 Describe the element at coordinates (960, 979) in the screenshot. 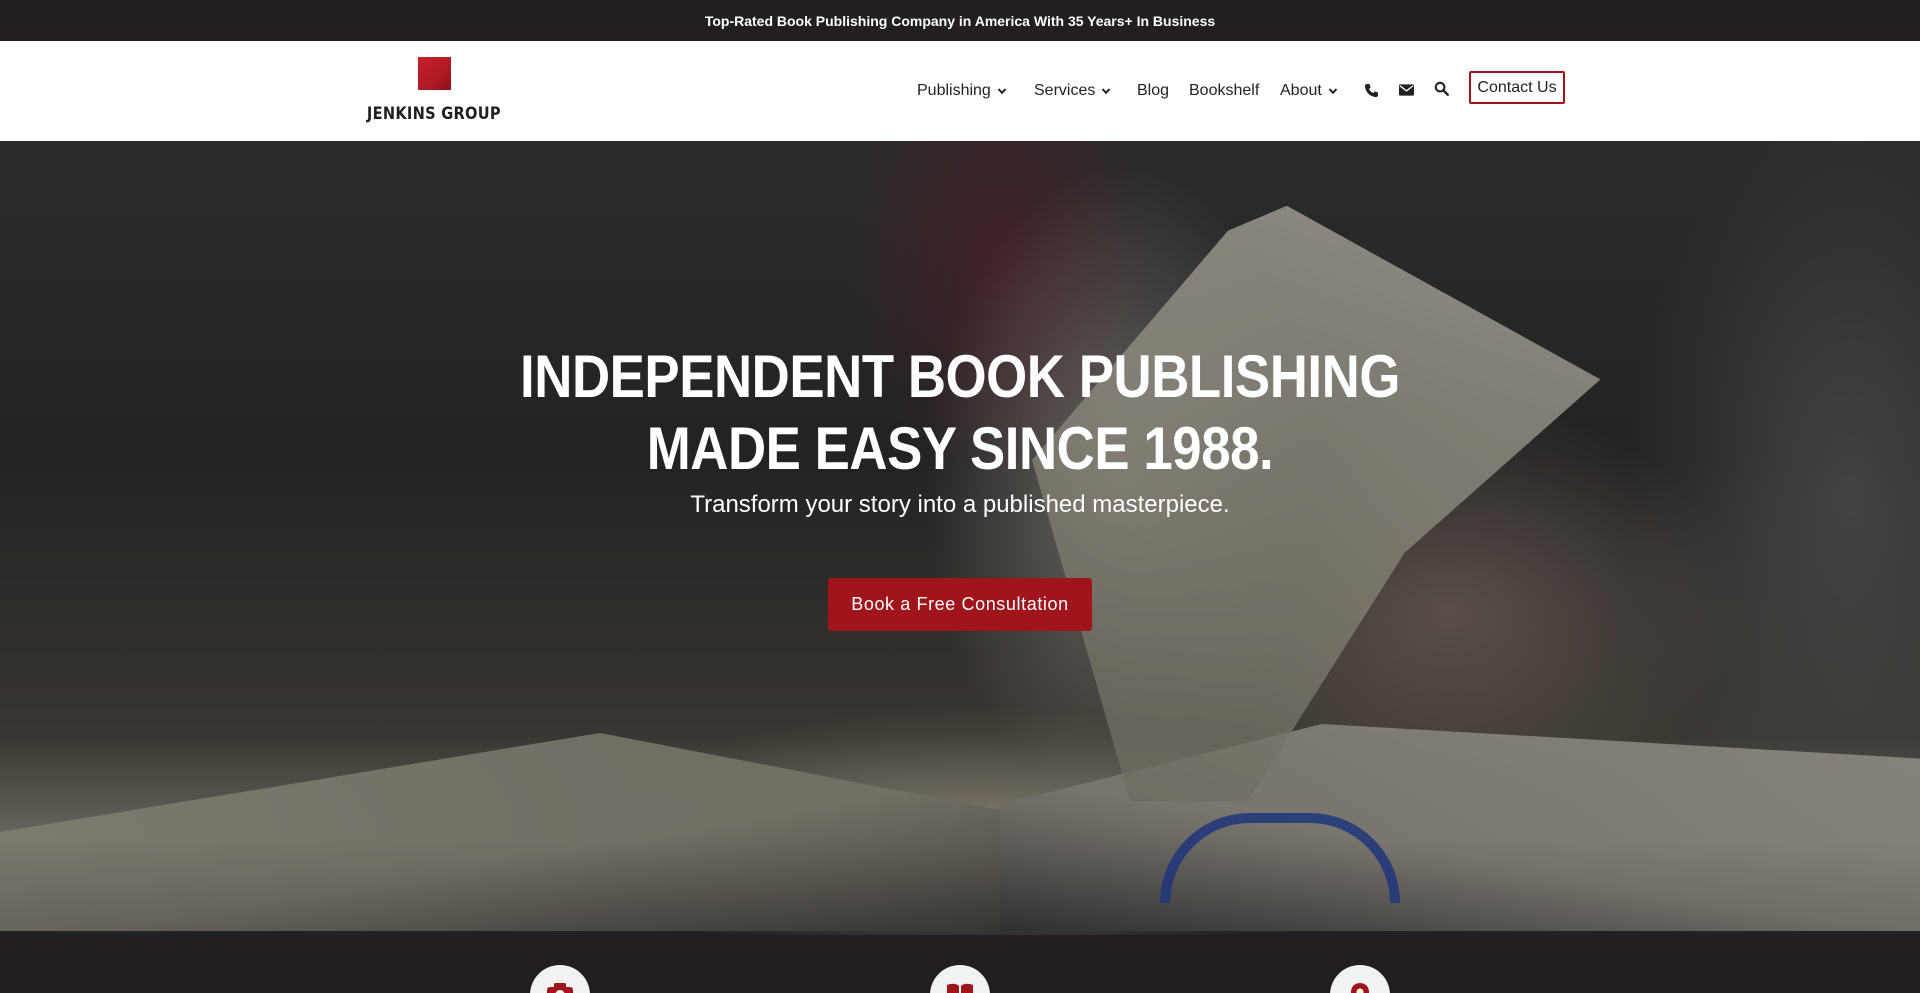

I see `open-book-icon` at that location.